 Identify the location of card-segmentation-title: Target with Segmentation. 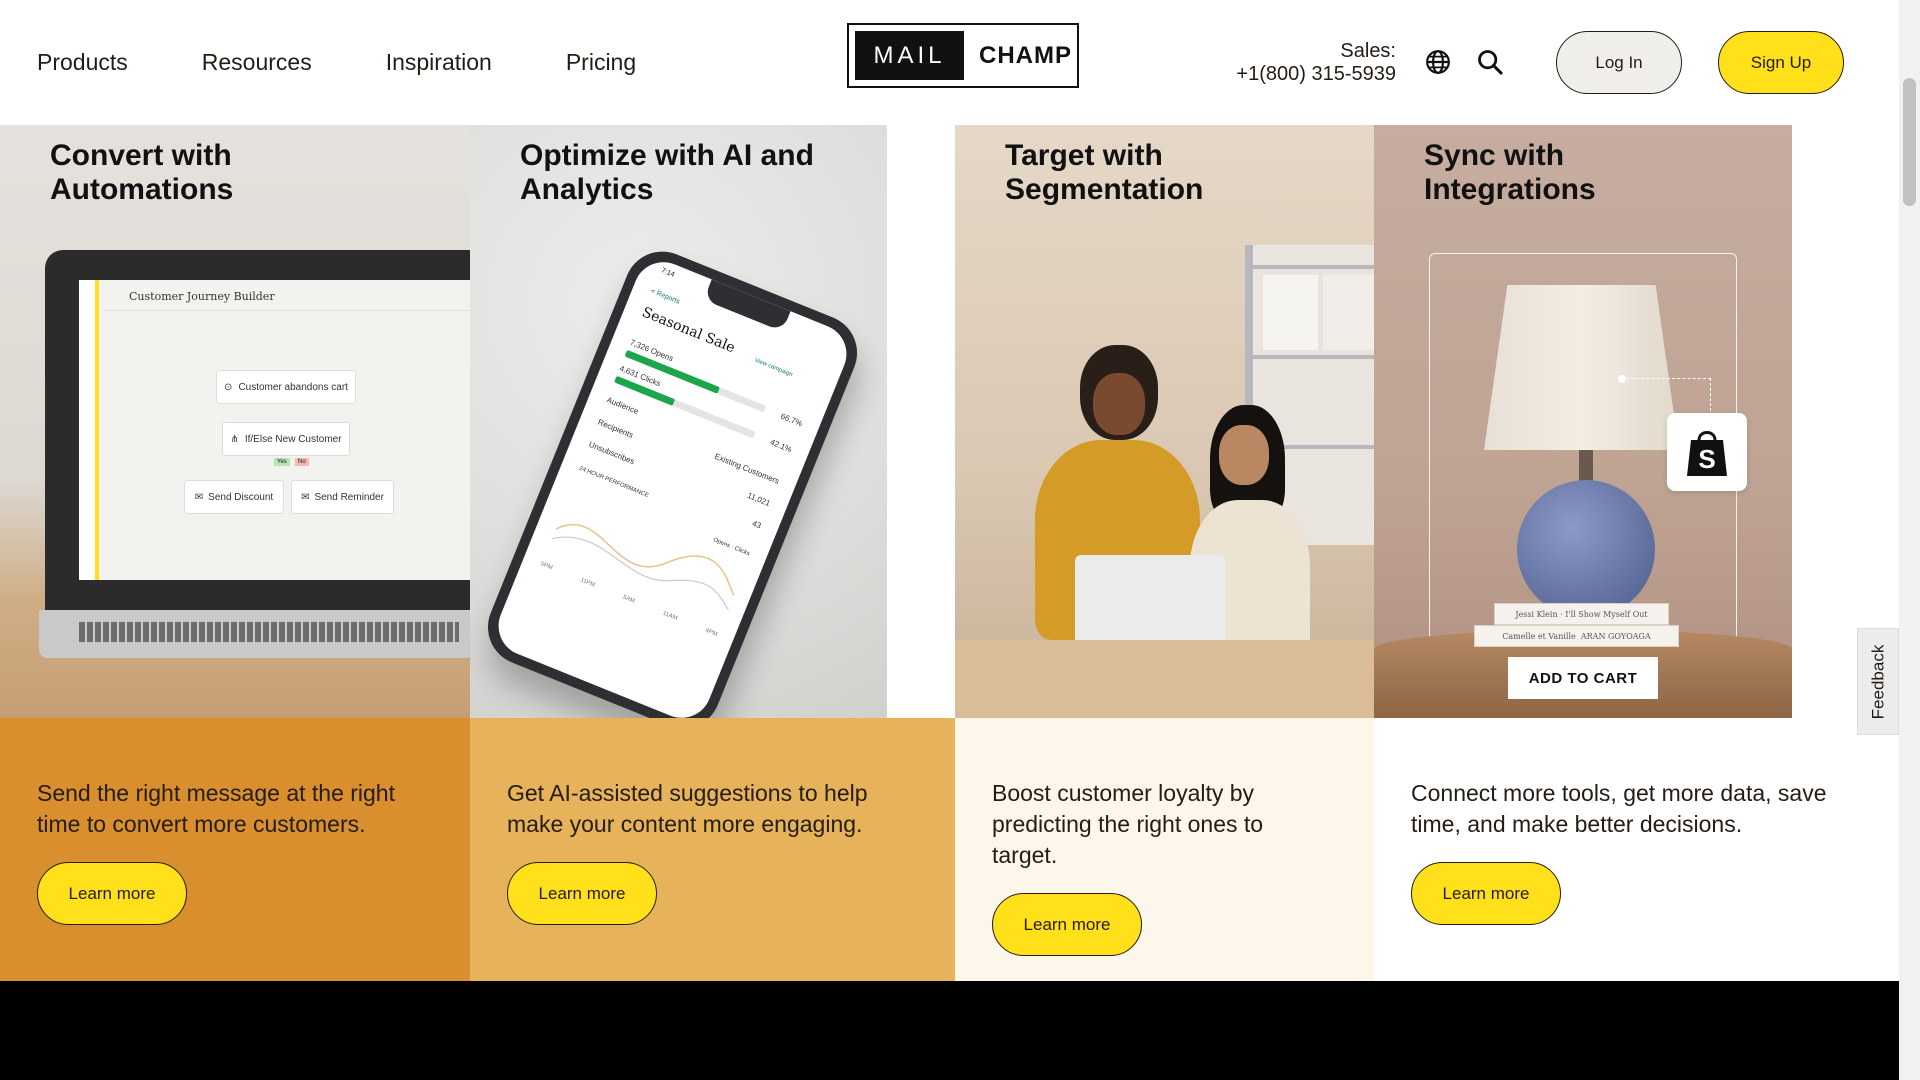
(1104, 173).